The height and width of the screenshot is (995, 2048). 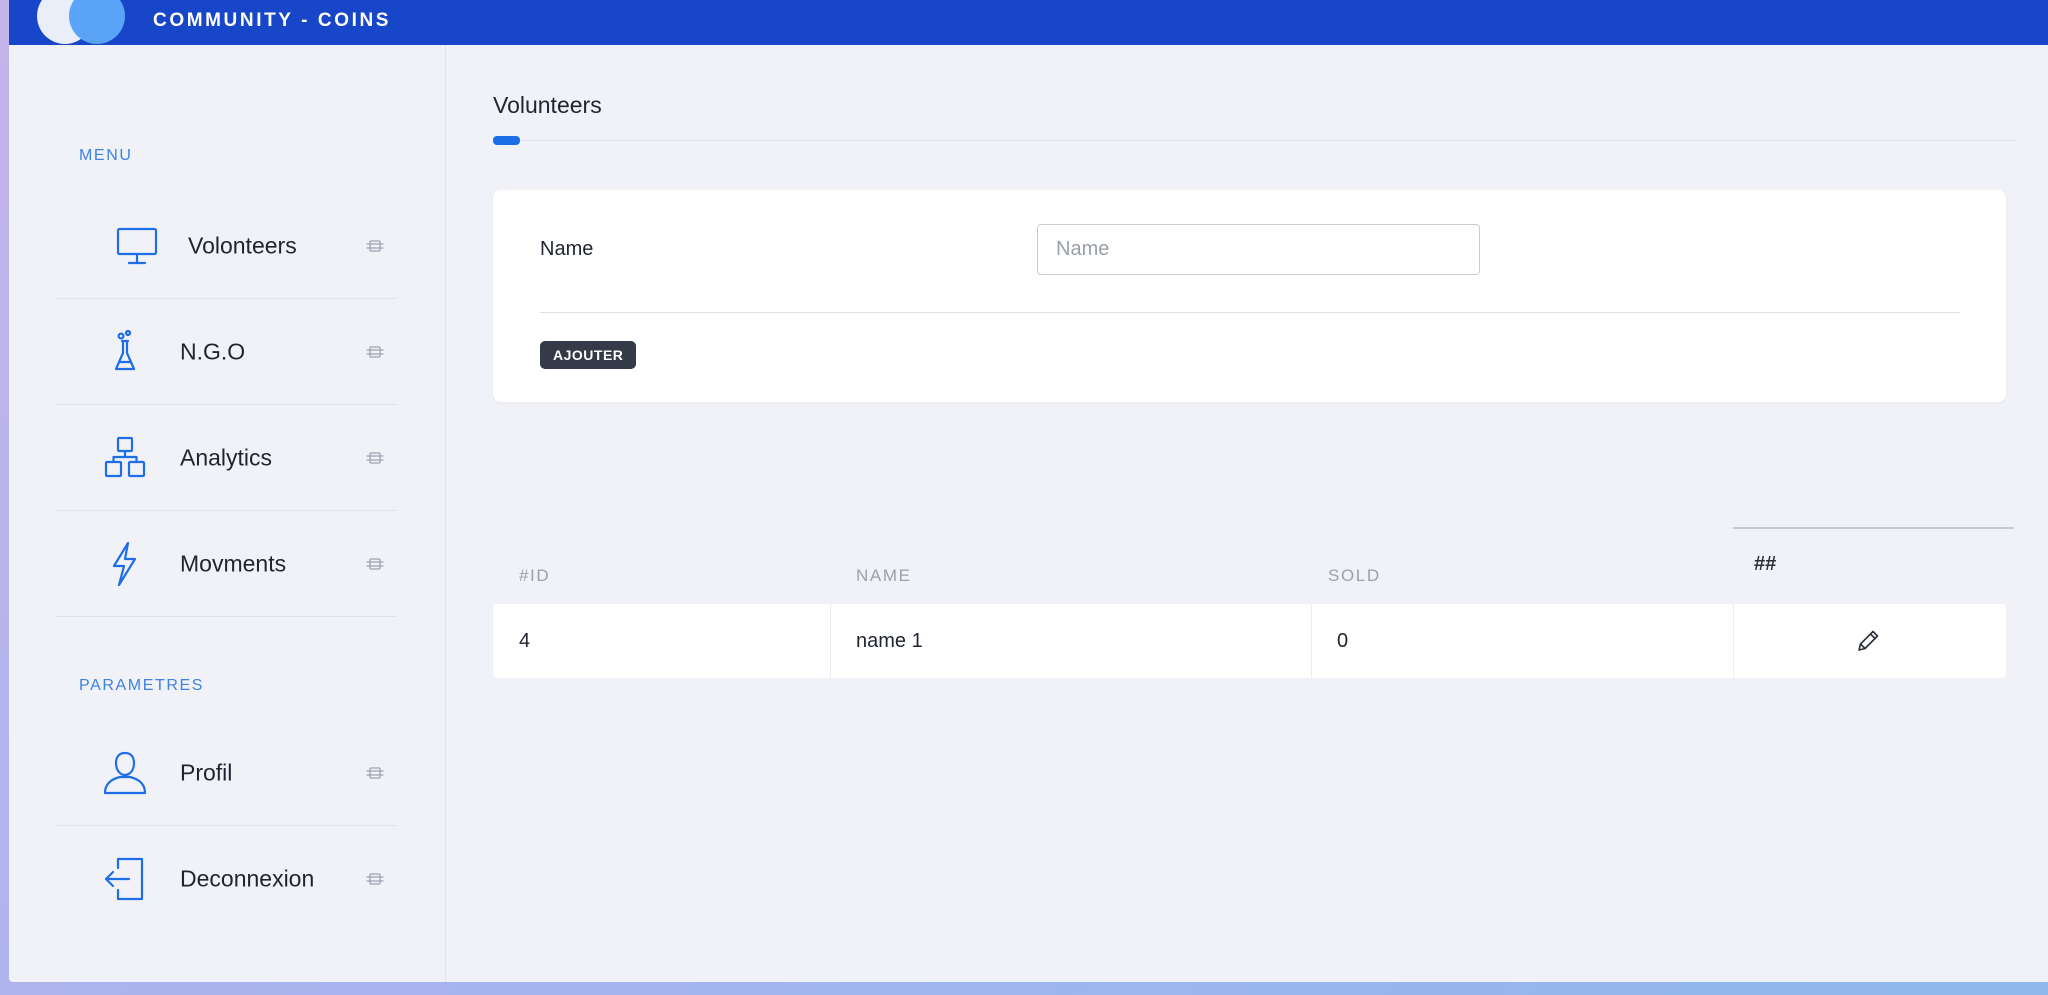 What do you see at coordinates (1343, 641) in the screenshot?
I see `cell-sold: 0` at bounding box center [1343, 641].